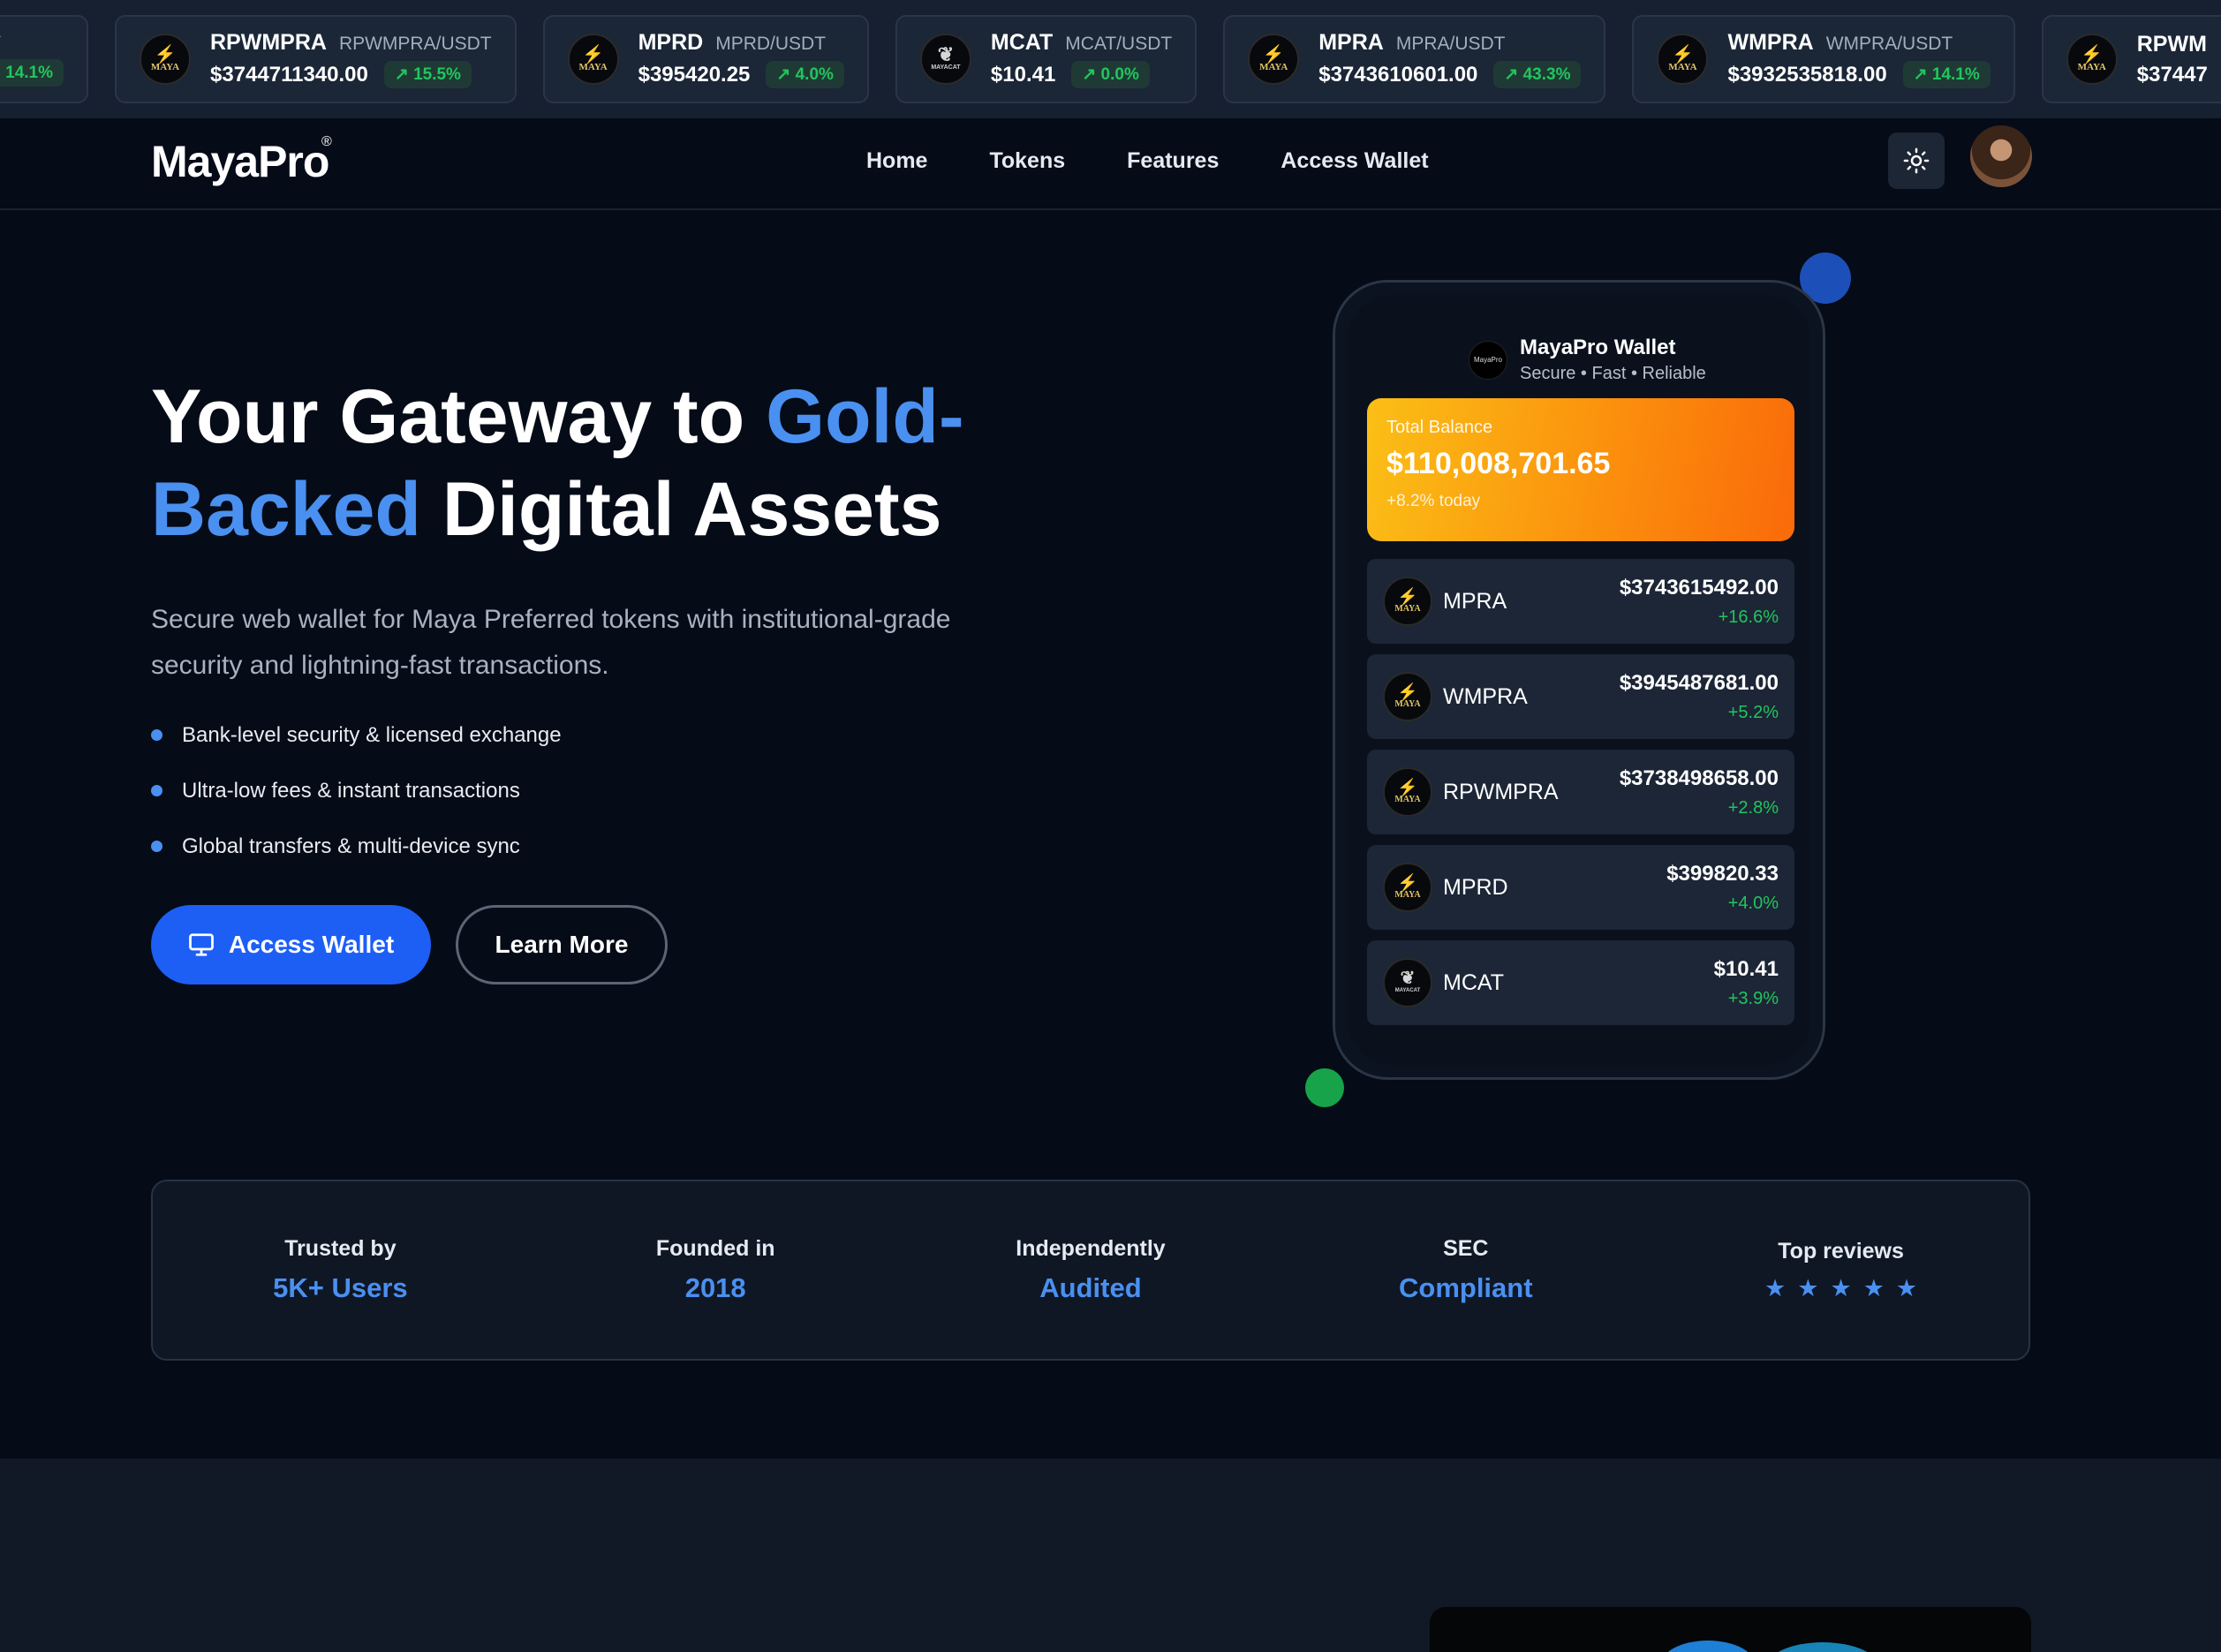  What do you see at coordinates (562, 944) in the screenshot?
I see `learn-more-button: Learn More` at bounding box center [562, 944].